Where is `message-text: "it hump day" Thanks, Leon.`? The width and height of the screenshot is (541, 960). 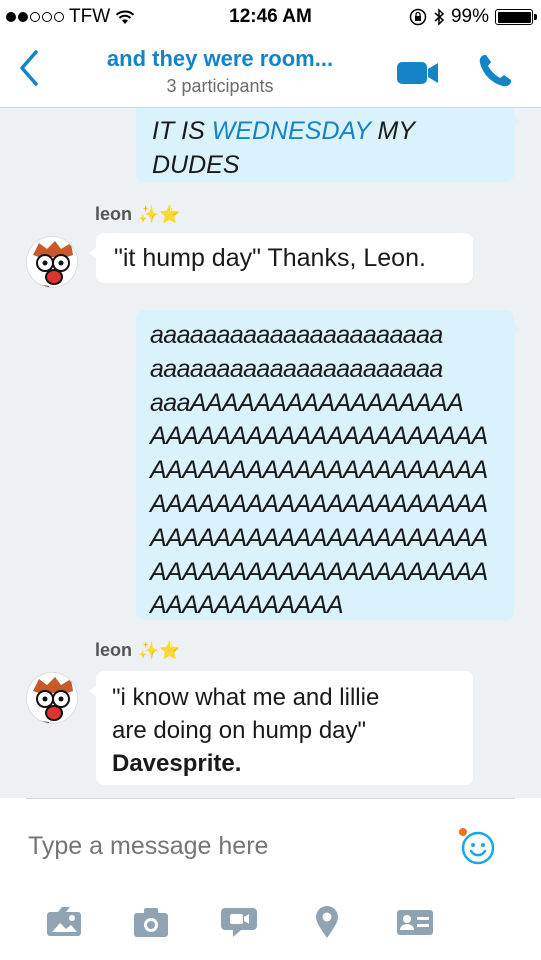 message-text: "it hump day" Thanks, Leon. is located at coordinates (270, 258).